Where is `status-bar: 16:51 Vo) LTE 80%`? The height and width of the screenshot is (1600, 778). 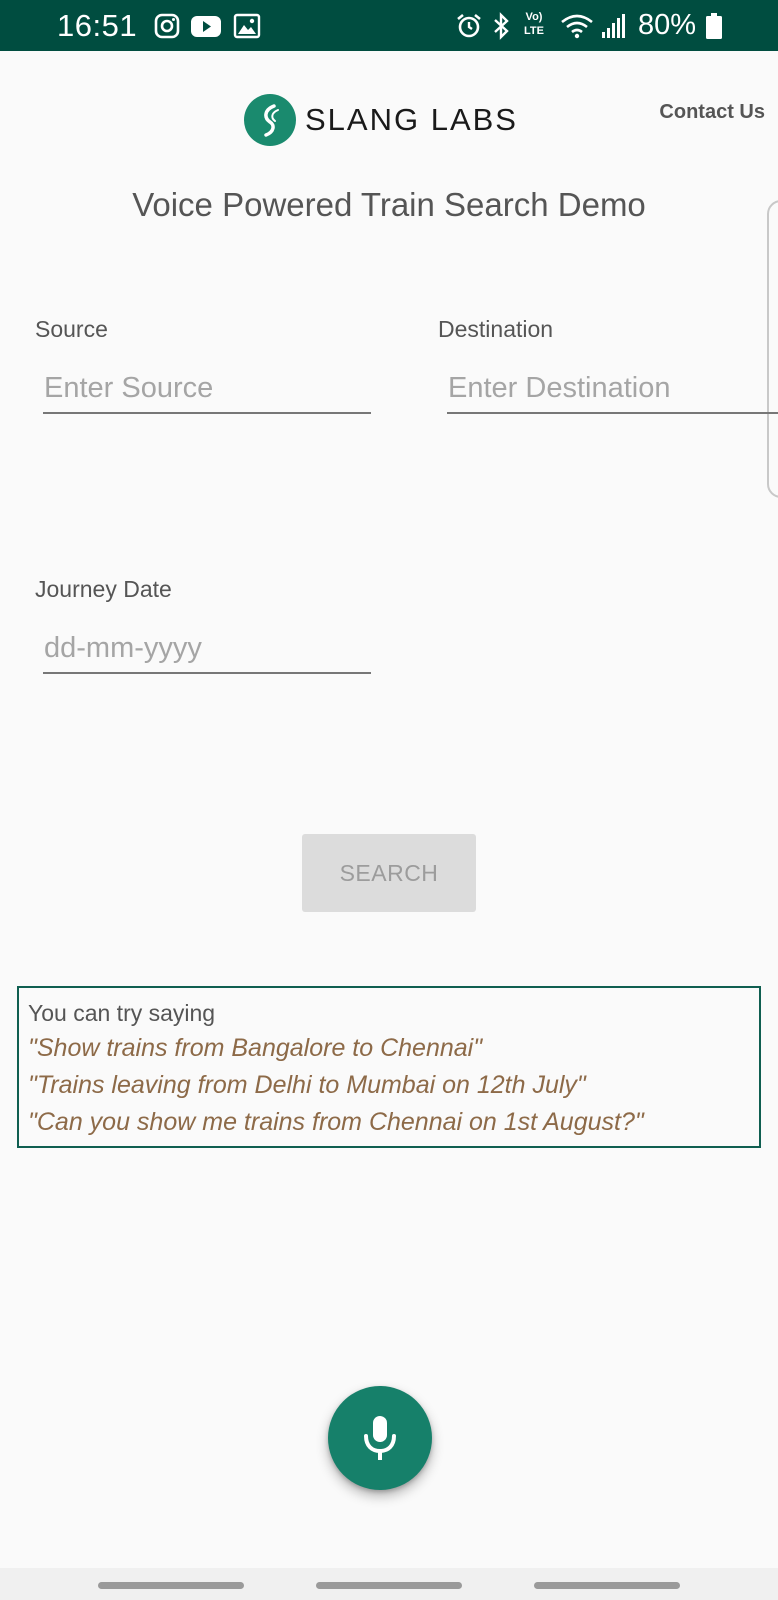 status-bar: 16:51 Vo) LTE 80% is located at coordinates (389, 25).